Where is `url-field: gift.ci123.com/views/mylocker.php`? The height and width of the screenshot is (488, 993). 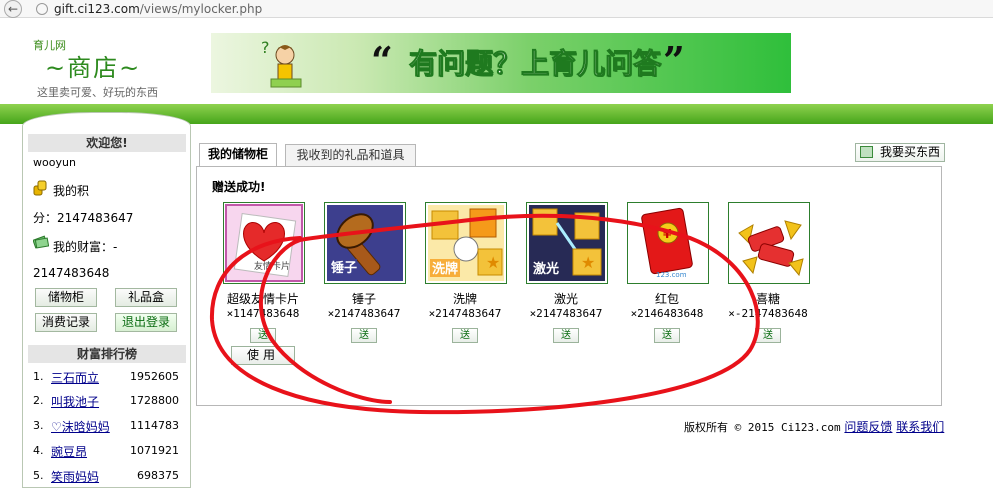
url-field: gift.ci123.com/views/mylocker.php is located at coordinates (158, 9).